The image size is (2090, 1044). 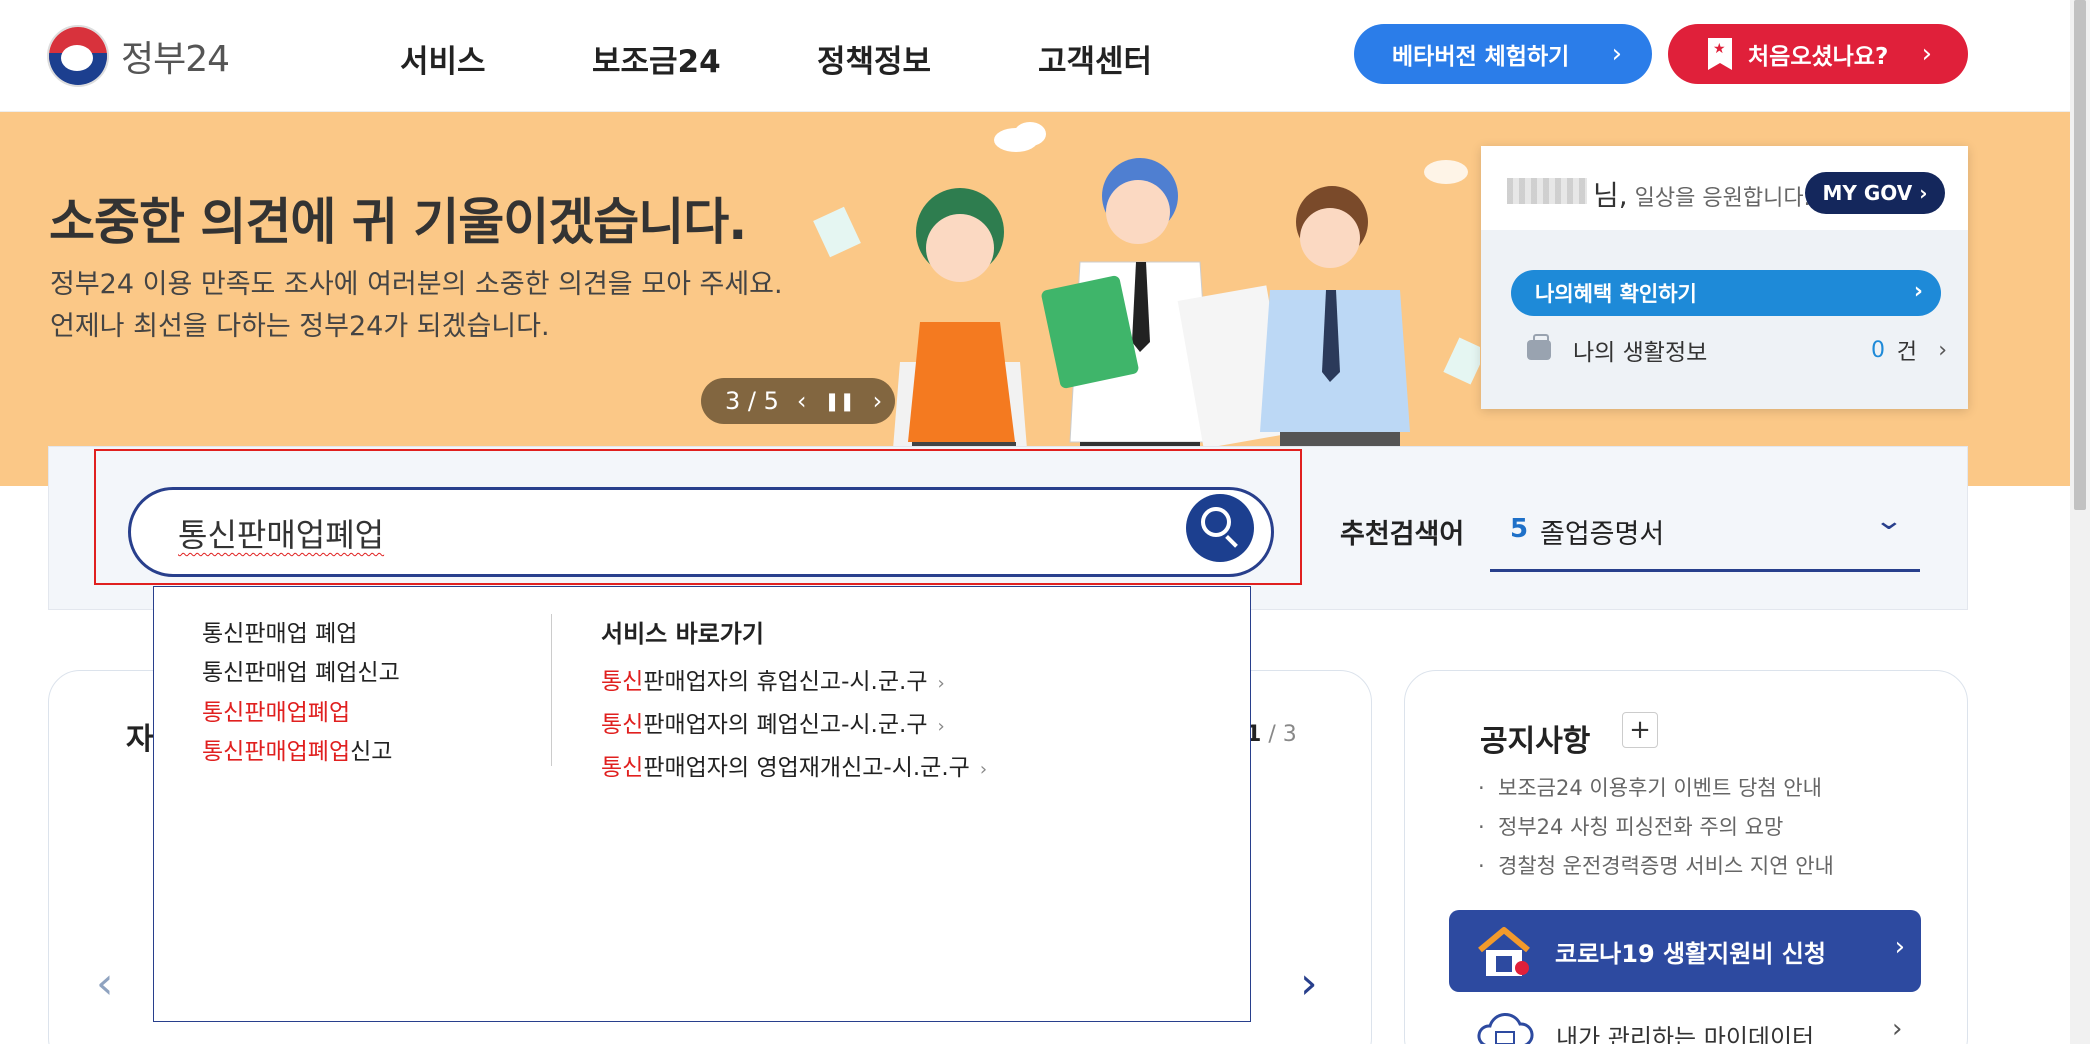 I want to click on suggestion-text: 신고, so click(x=371, y=752).